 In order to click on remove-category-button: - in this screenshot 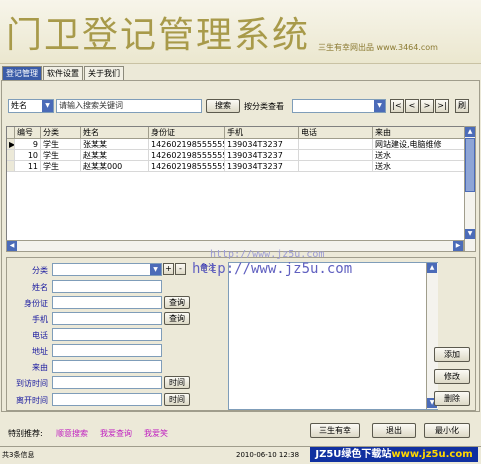, I will do `click(180, 269)`.